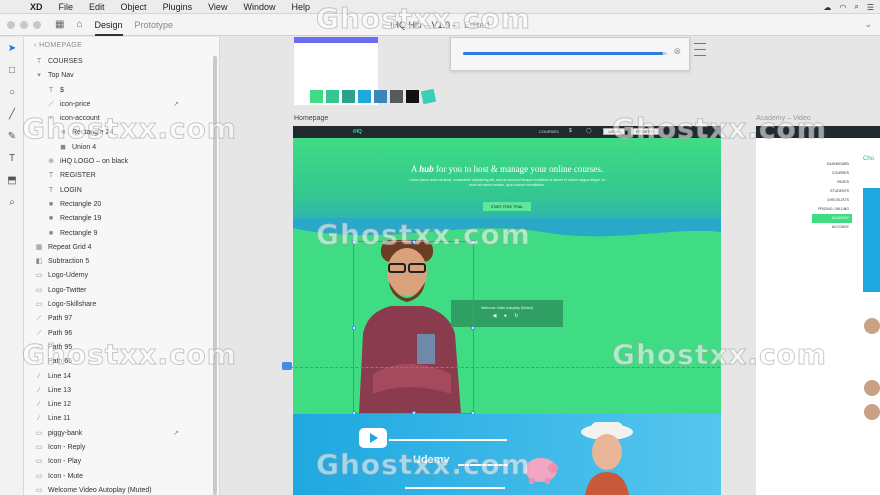  What do you see at coordinates (121, 419) in the screenshot?
I see `layer-item: ⁄ Line 11` at bounding box center [121, 419].